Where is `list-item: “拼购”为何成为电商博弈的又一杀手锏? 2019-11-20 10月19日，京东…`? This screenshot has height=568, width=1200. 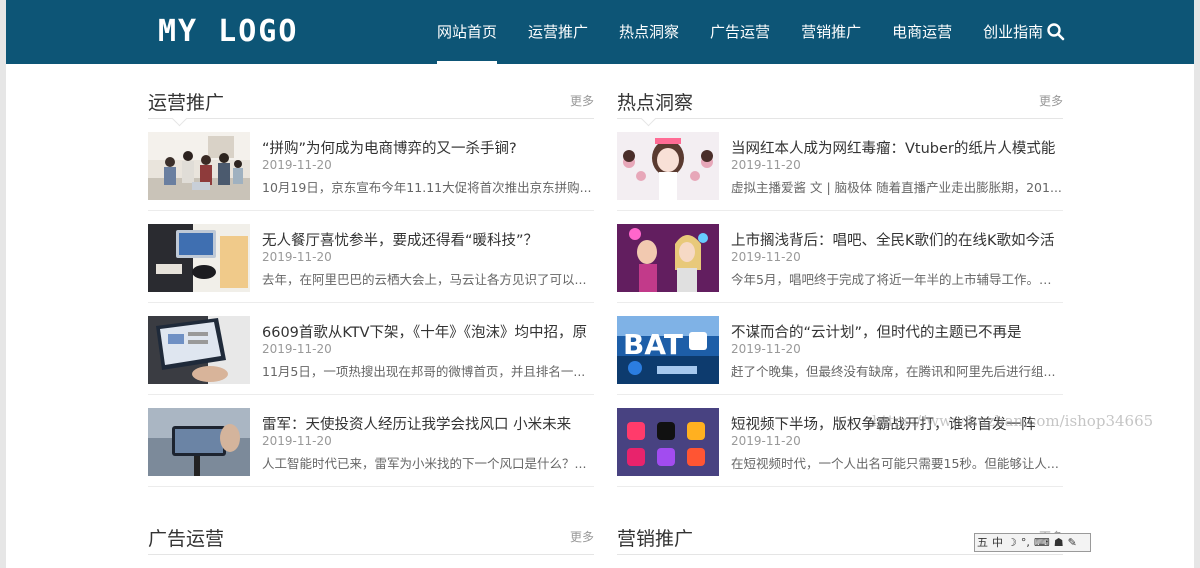
list-item: “拼购”为何成为电商博弈的又一杀手锏? 2019-11-20 10月19日，京东… is located at coordinates (371, 165).